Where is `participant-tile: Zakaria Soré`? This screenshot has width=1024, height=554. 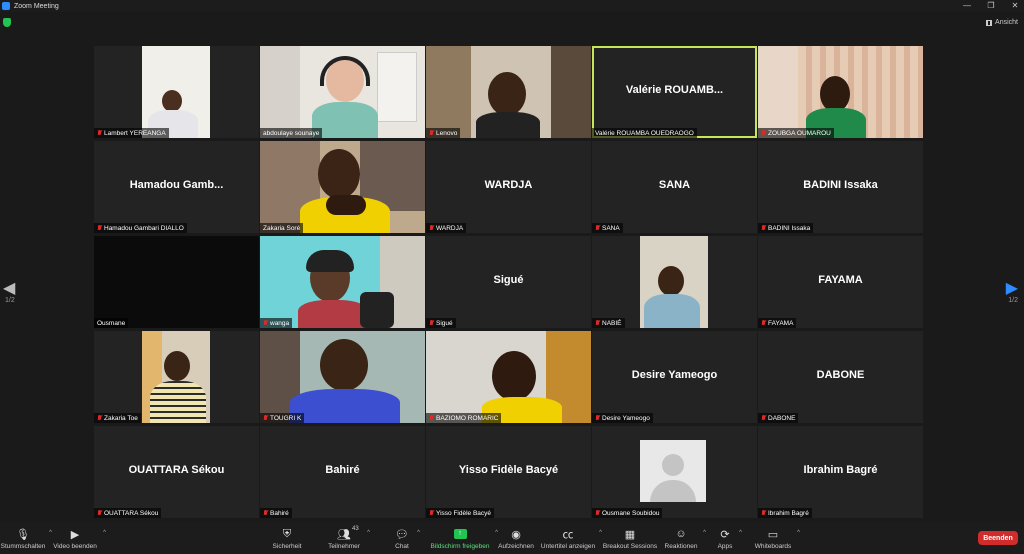
participant-tile: Zakaria Soré is located at coordinates (342, 187).